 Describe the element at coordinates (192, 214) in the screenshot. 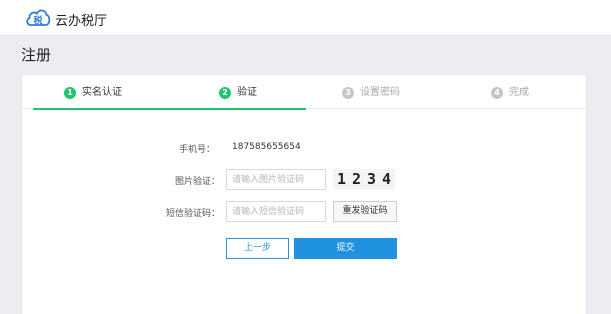

I see `sms-code-label: 短信验证码：` at that location.